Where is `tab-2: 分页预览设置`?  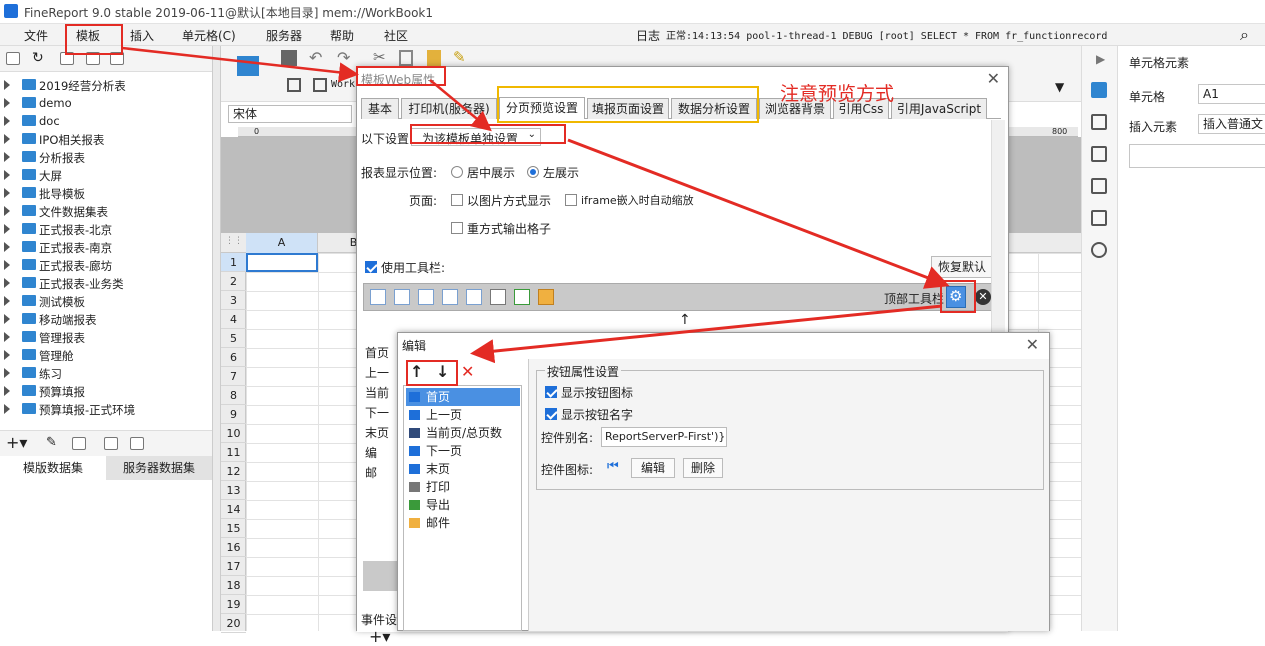 tab-2: 分页预览设置 is located at coordinates (542, 108).